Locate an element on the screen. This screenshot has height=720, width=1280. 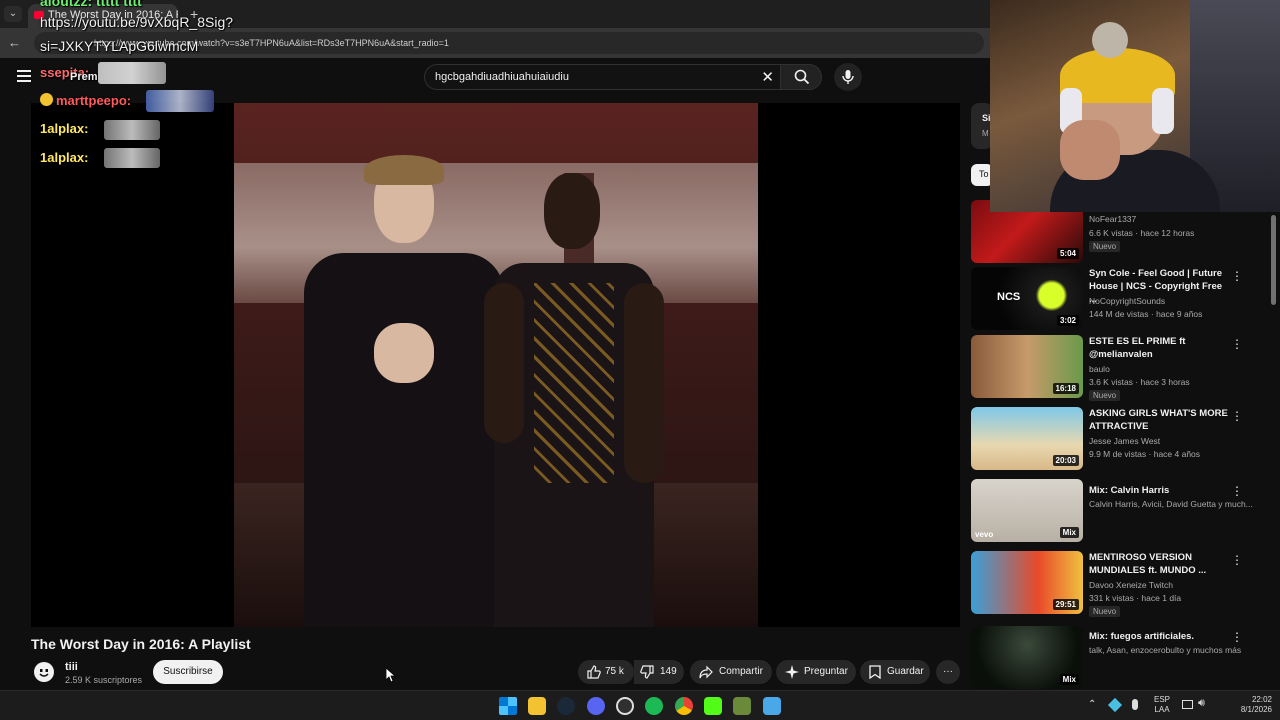
voice-search-button is located at coordinates (848, 77).